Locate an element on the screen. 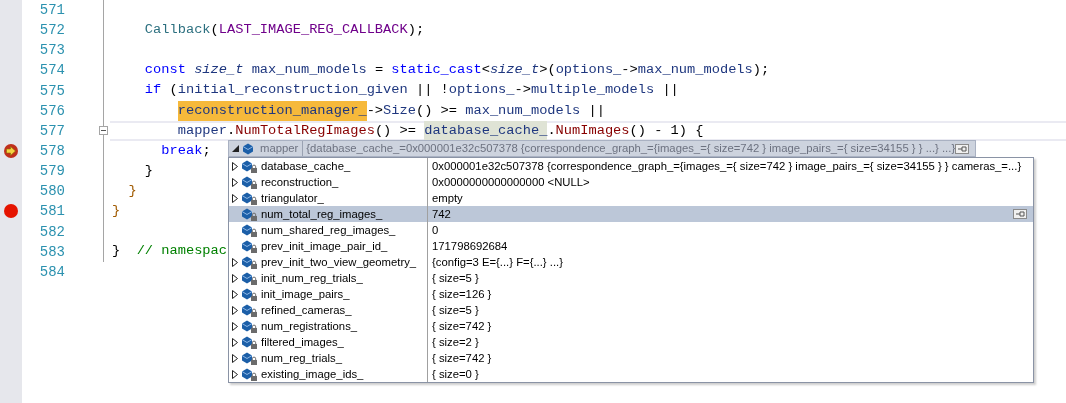 This screenshot has width=1066, height=403. breakpoint-margin is located at coordinates (11, 201).